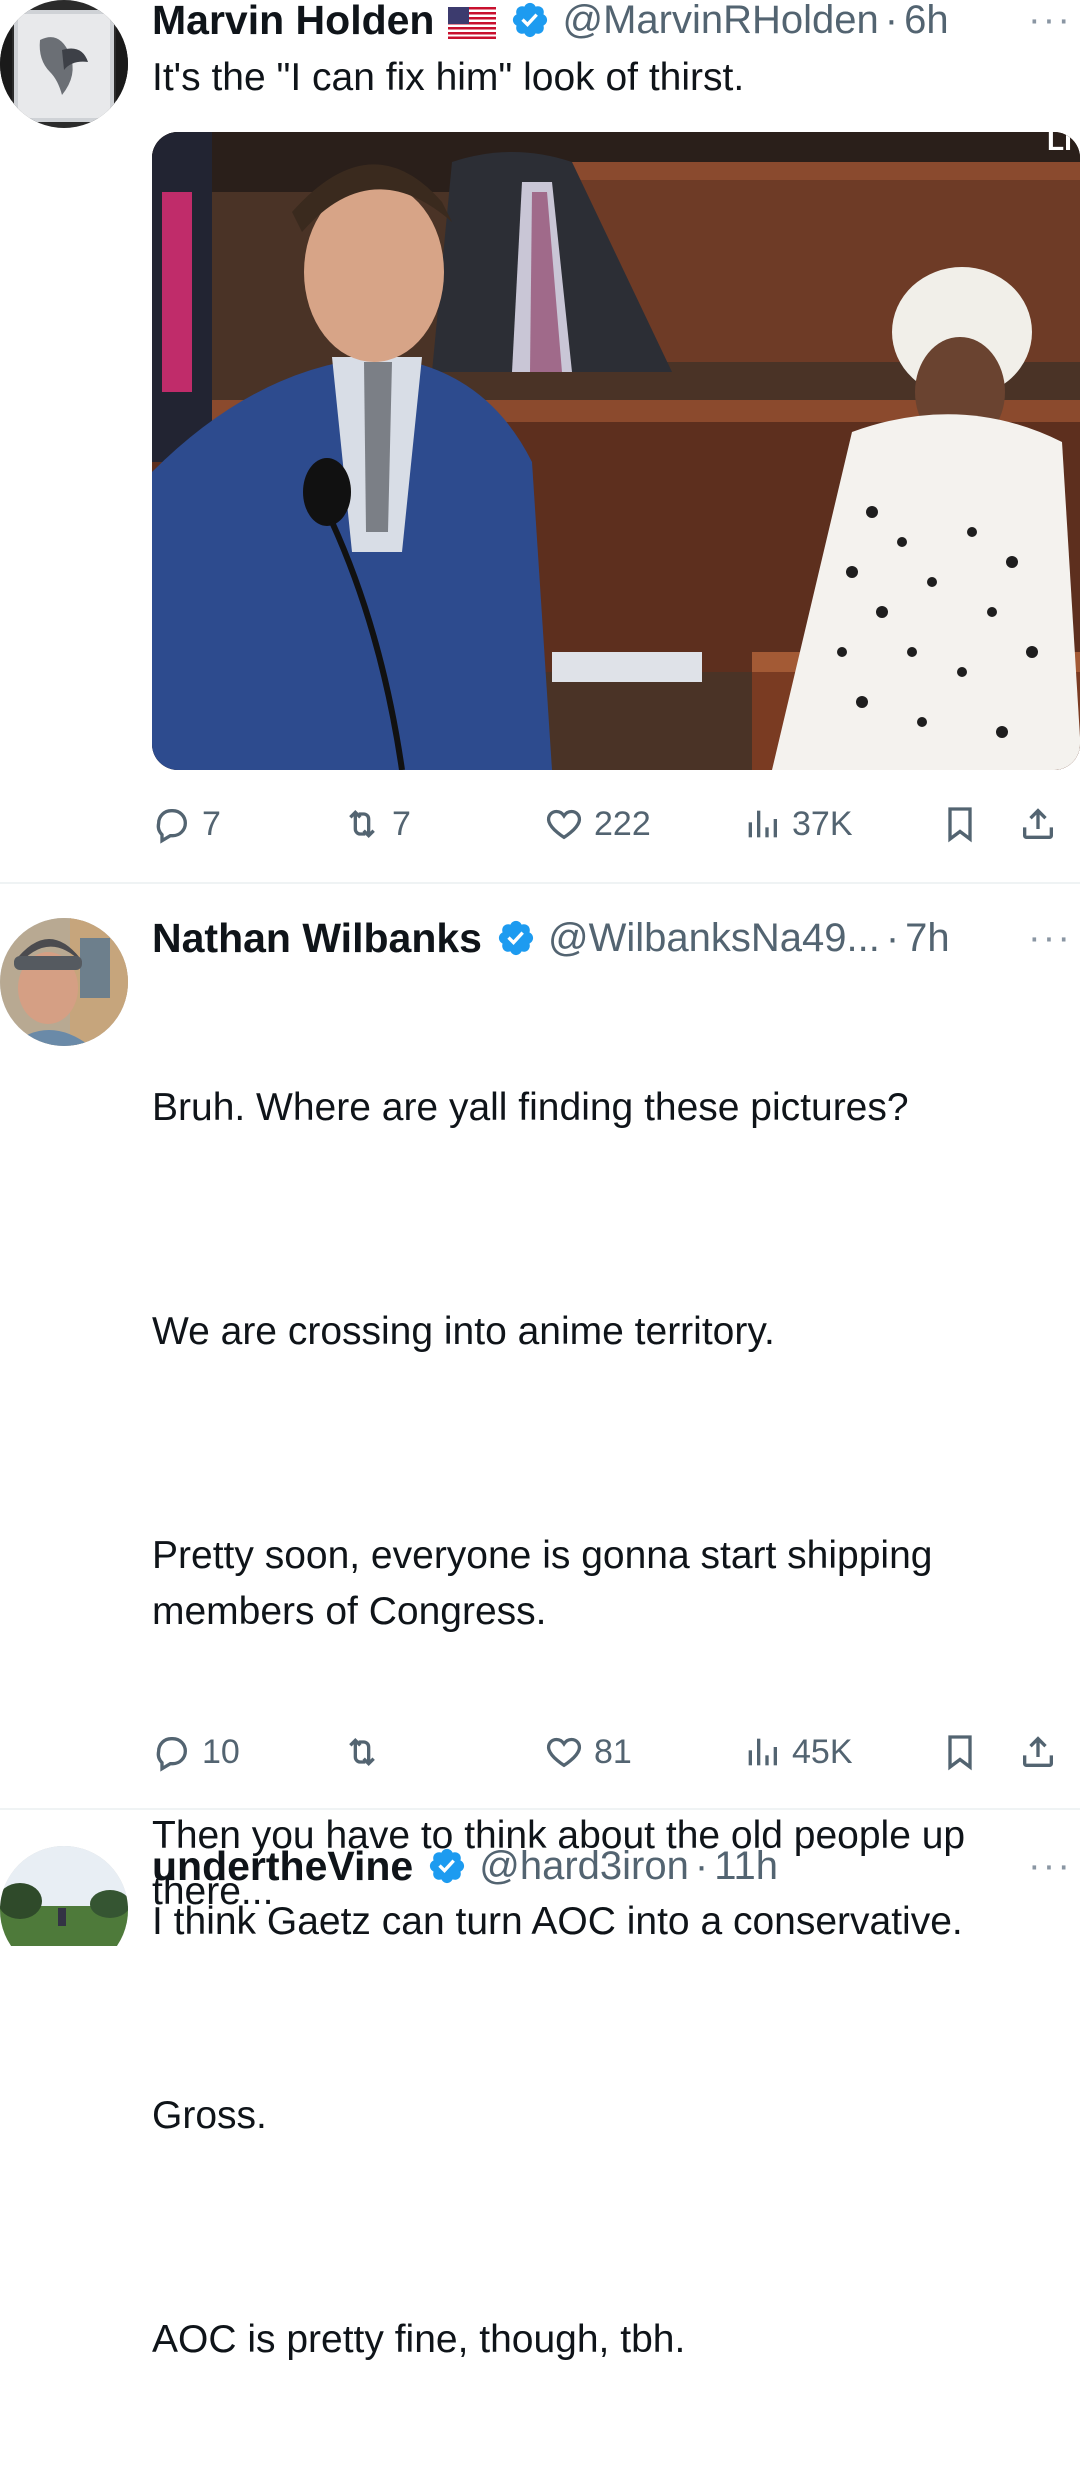  What do you see at coordinates (64, 982) in the screenshot?
I see `avatar-nathan-wilbanks` at bounding box center [64, 982].